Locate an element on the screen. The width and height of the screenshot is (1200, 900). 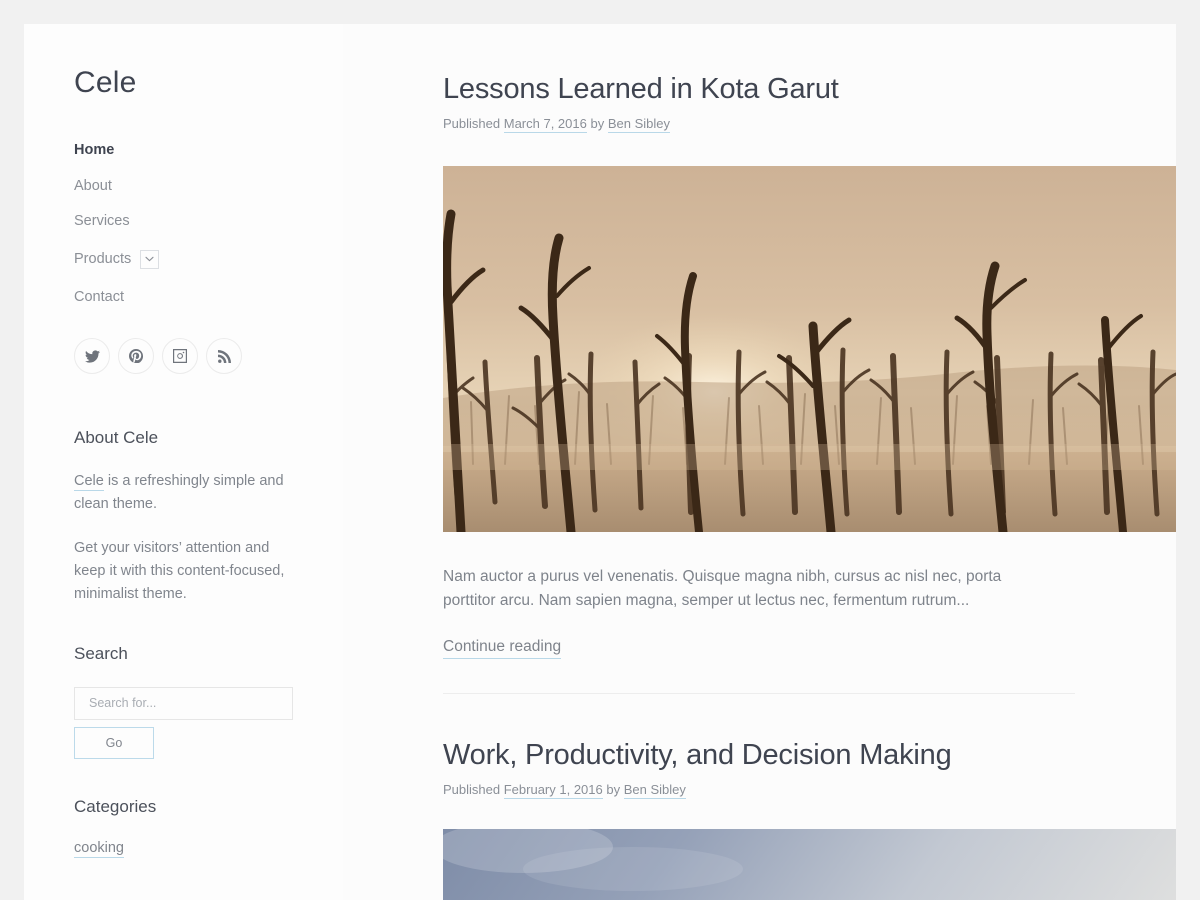
about-widget-title: About Cele is located at coordinates (116, 437).